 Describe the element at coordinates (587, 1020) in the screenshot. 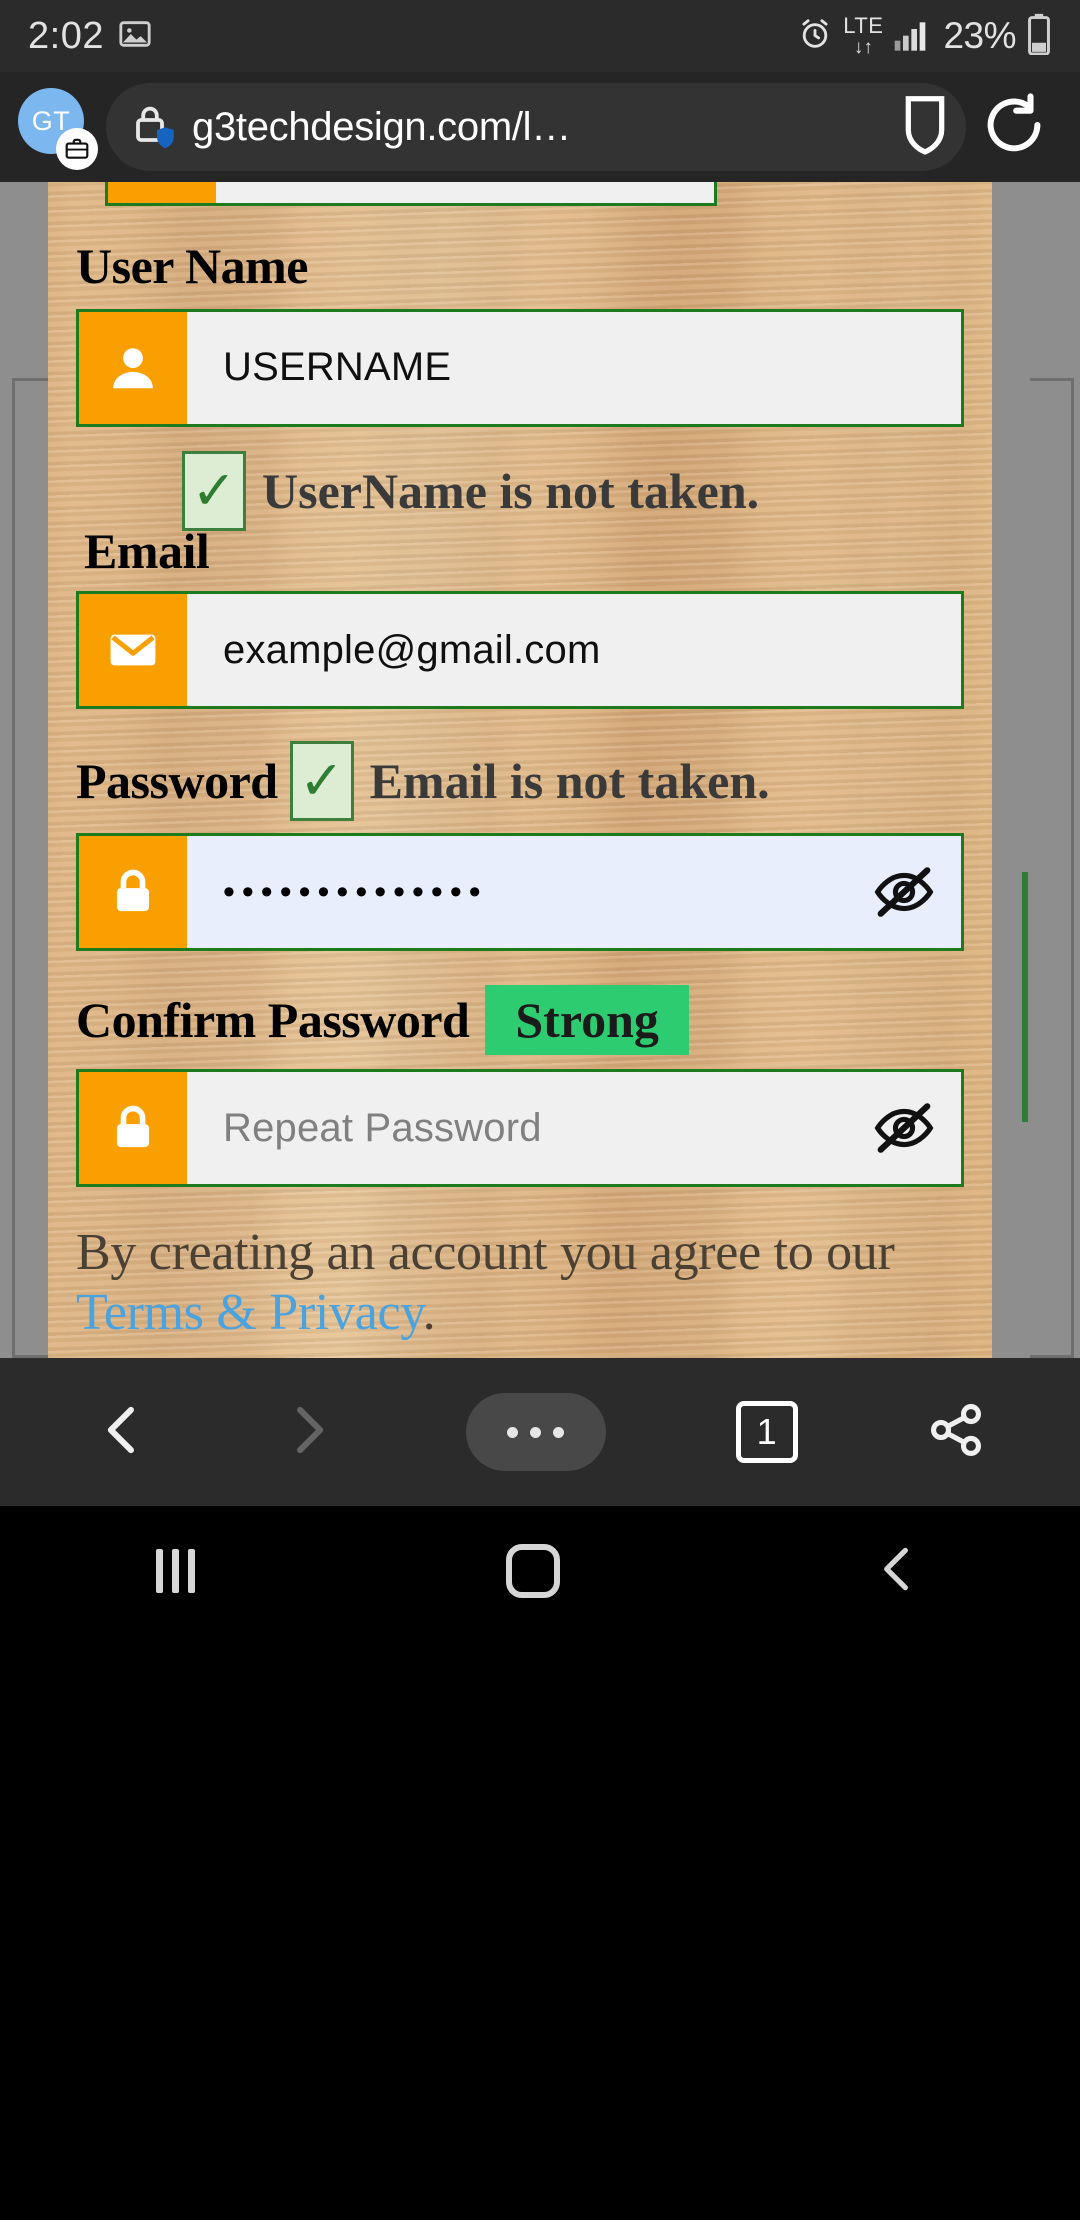

I see `password-strength-badge: Strong` at that location.